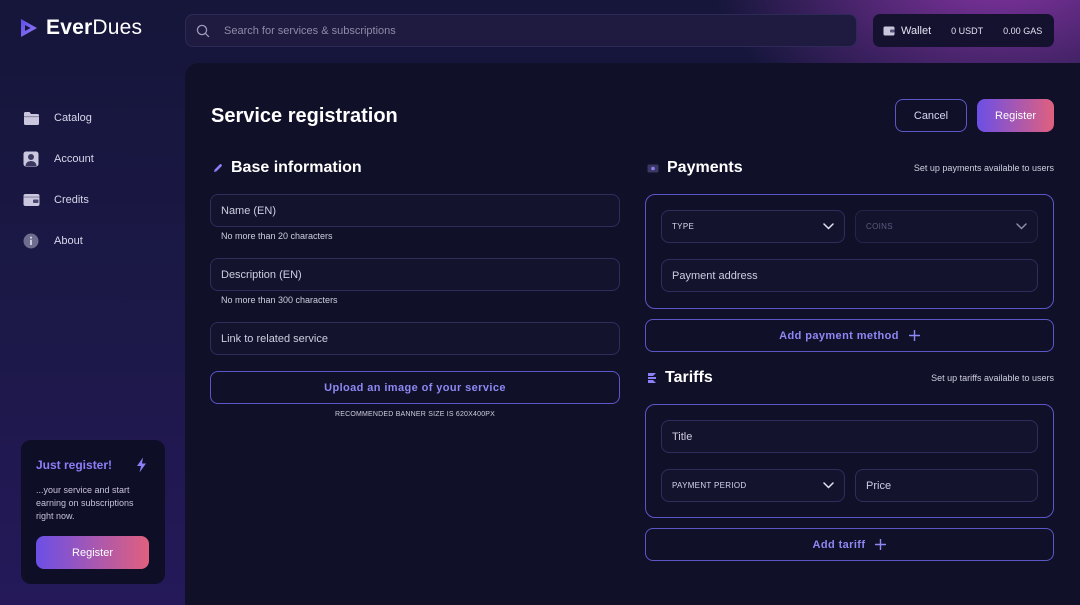 The width and height of the screenshot is (1080, 605). I want to click on sidebar-item-credits: Credits, so click(58, 200).